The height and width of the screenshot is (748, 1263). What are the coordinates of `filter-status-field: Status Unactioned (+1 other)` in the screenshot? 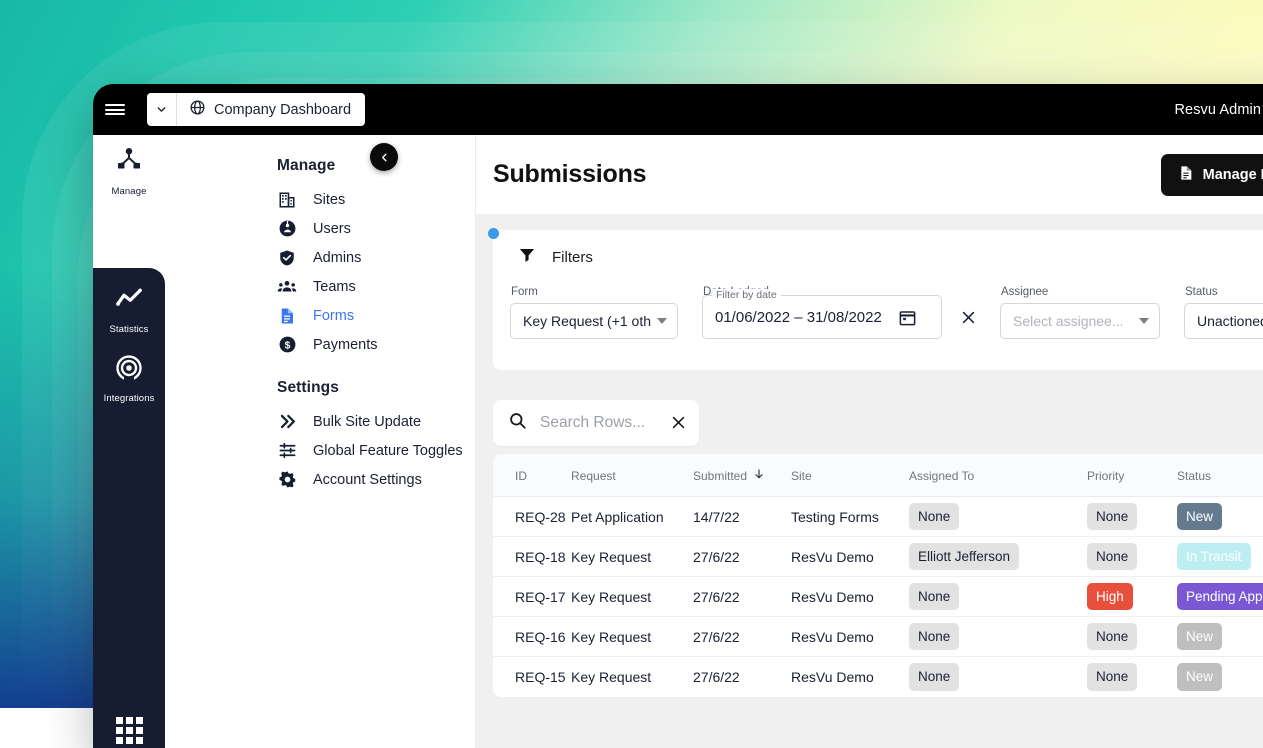 It's located at (1223, 312).